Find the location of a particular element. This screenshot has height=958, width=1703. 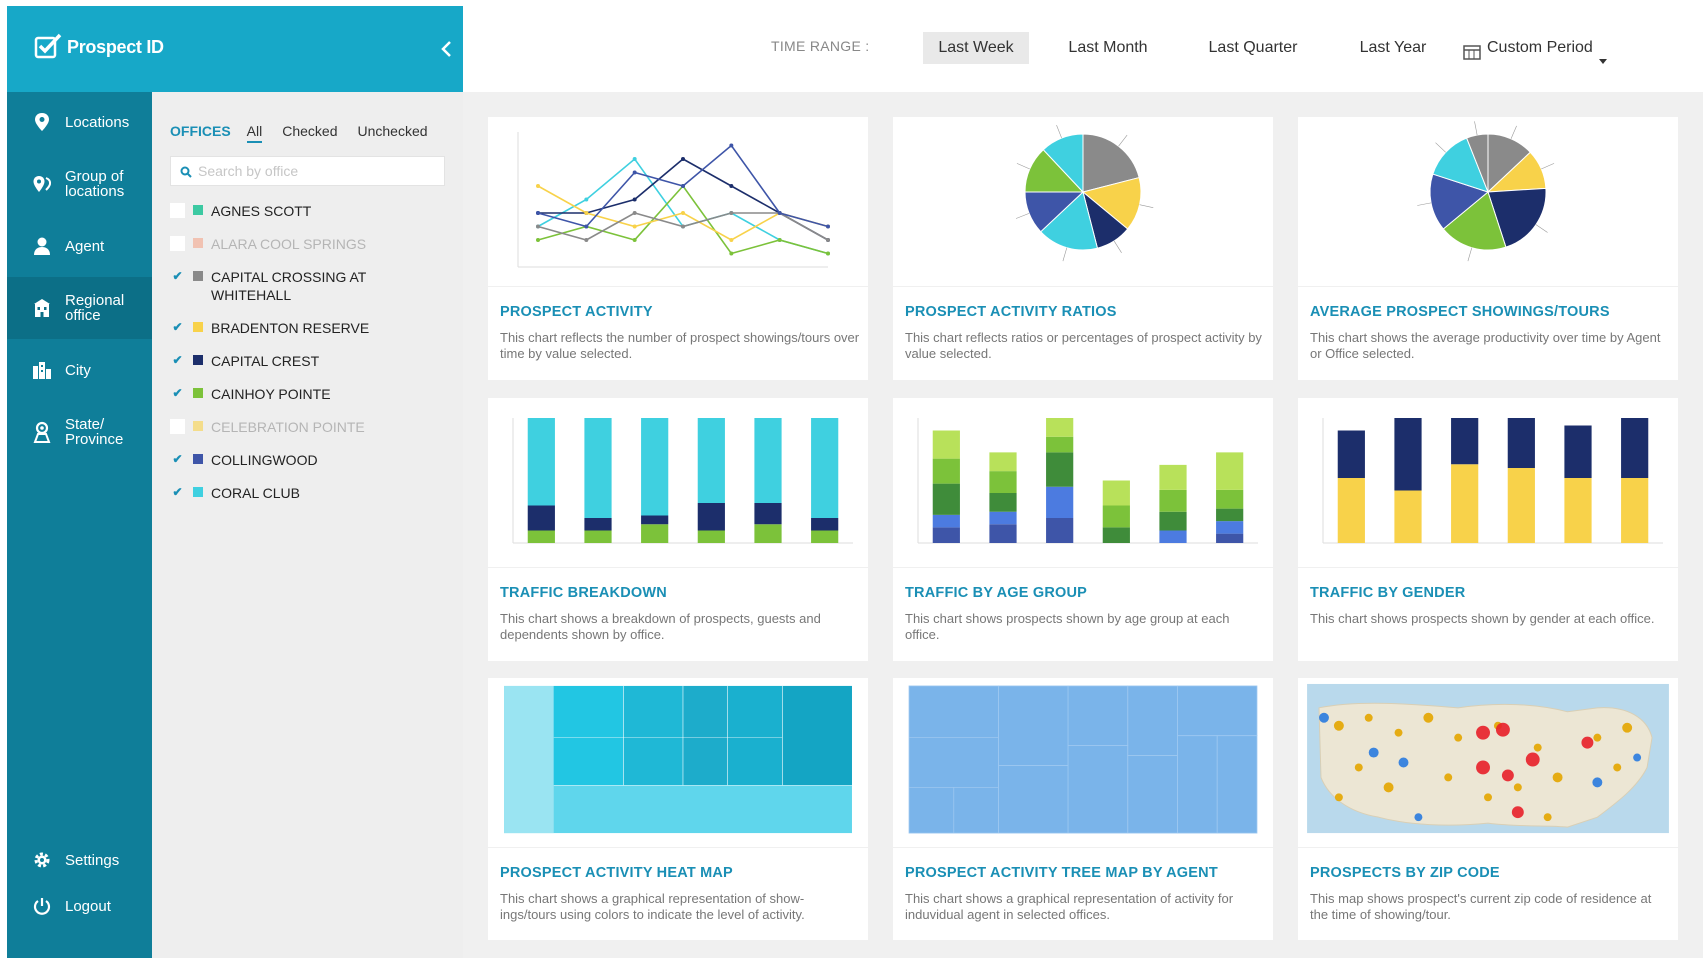

sidebar-item-city: City is located at coordinates (79, 370).